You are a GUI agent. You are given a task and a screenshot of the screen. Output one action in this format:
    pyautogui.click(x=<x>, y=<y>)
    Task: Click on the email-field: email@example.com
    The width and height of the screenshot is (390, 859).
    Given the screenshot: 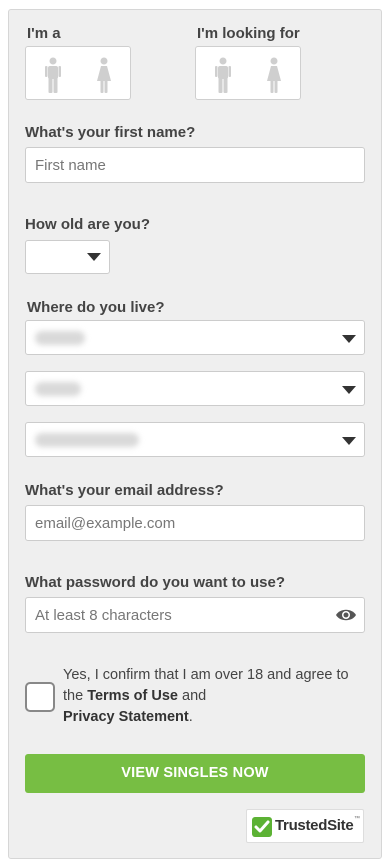 What is the action you would take?
    pyautogui.click(x=195, y=523)
    